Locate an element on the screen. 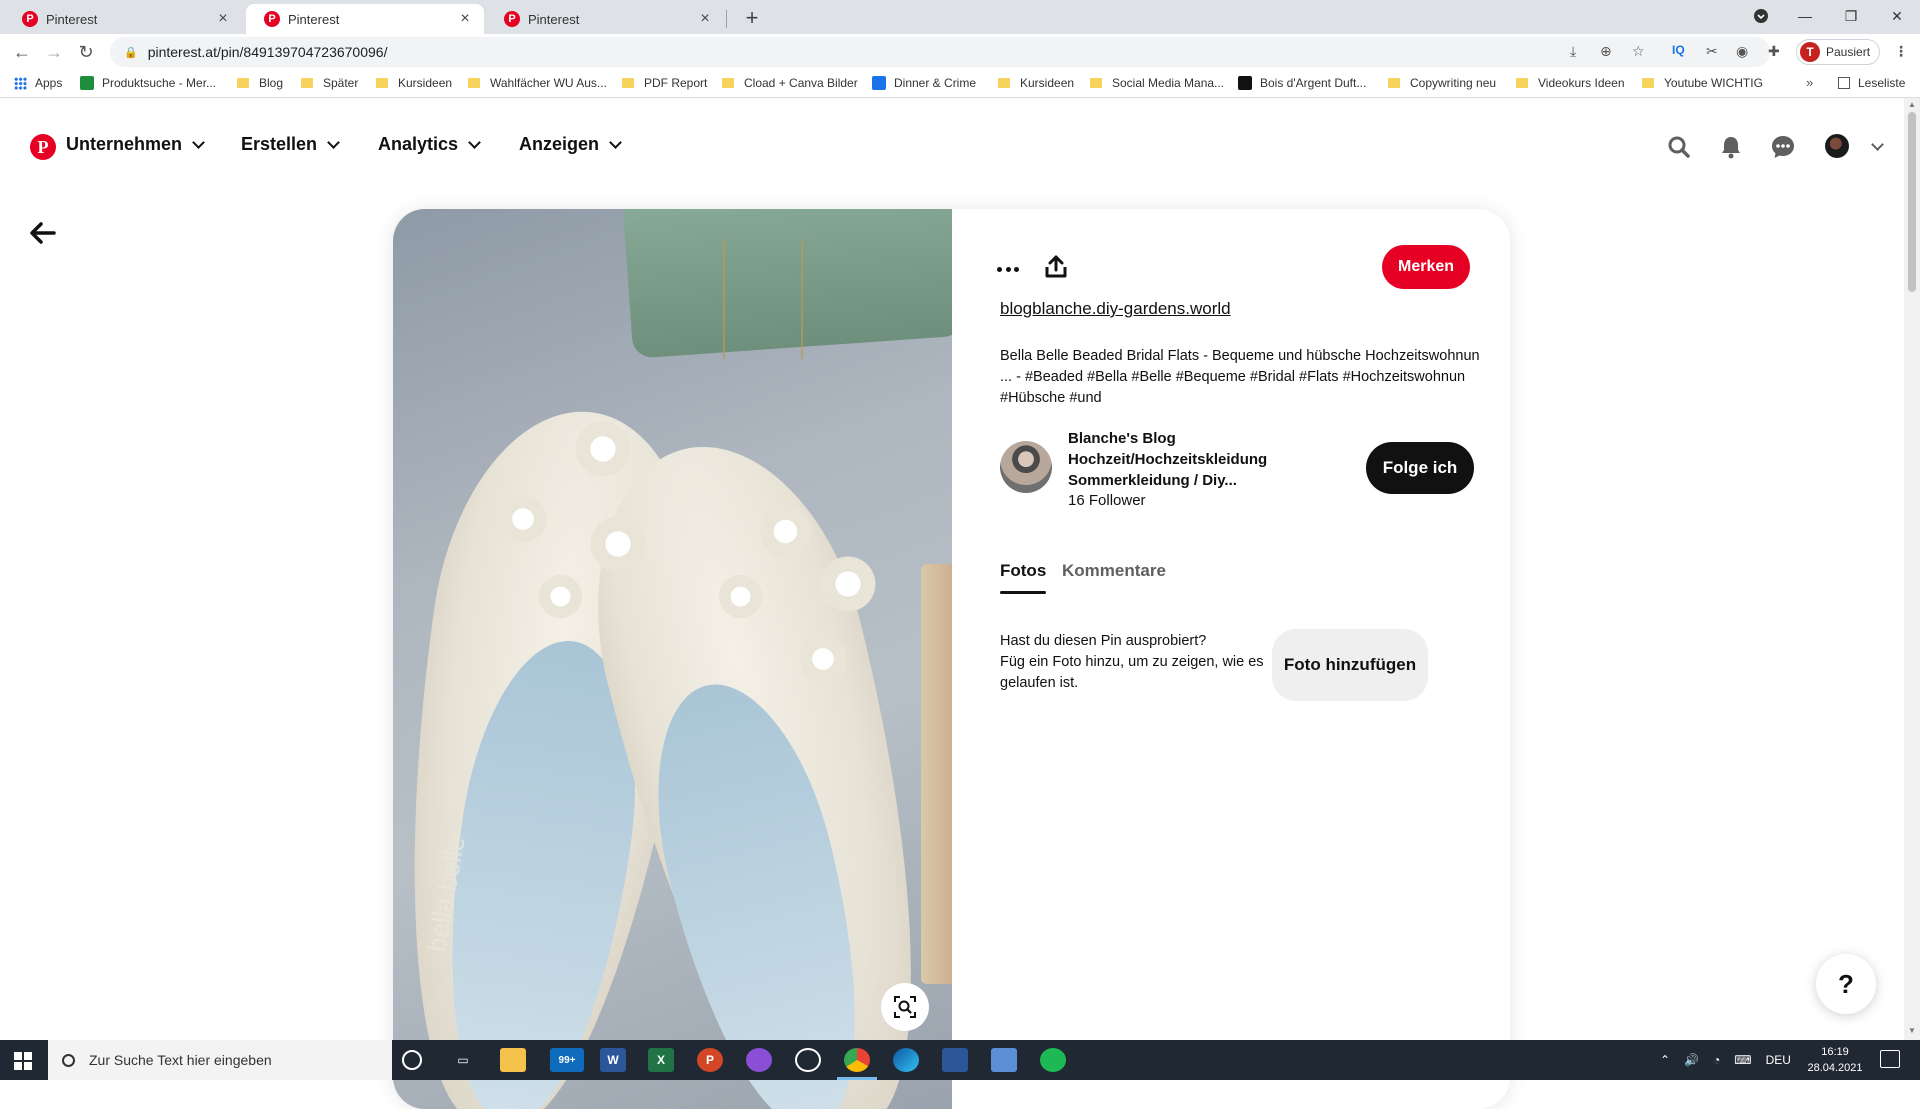 The image size is (1920, 1109). powerpoint-icon: P is located at coordinates (710, 1060).